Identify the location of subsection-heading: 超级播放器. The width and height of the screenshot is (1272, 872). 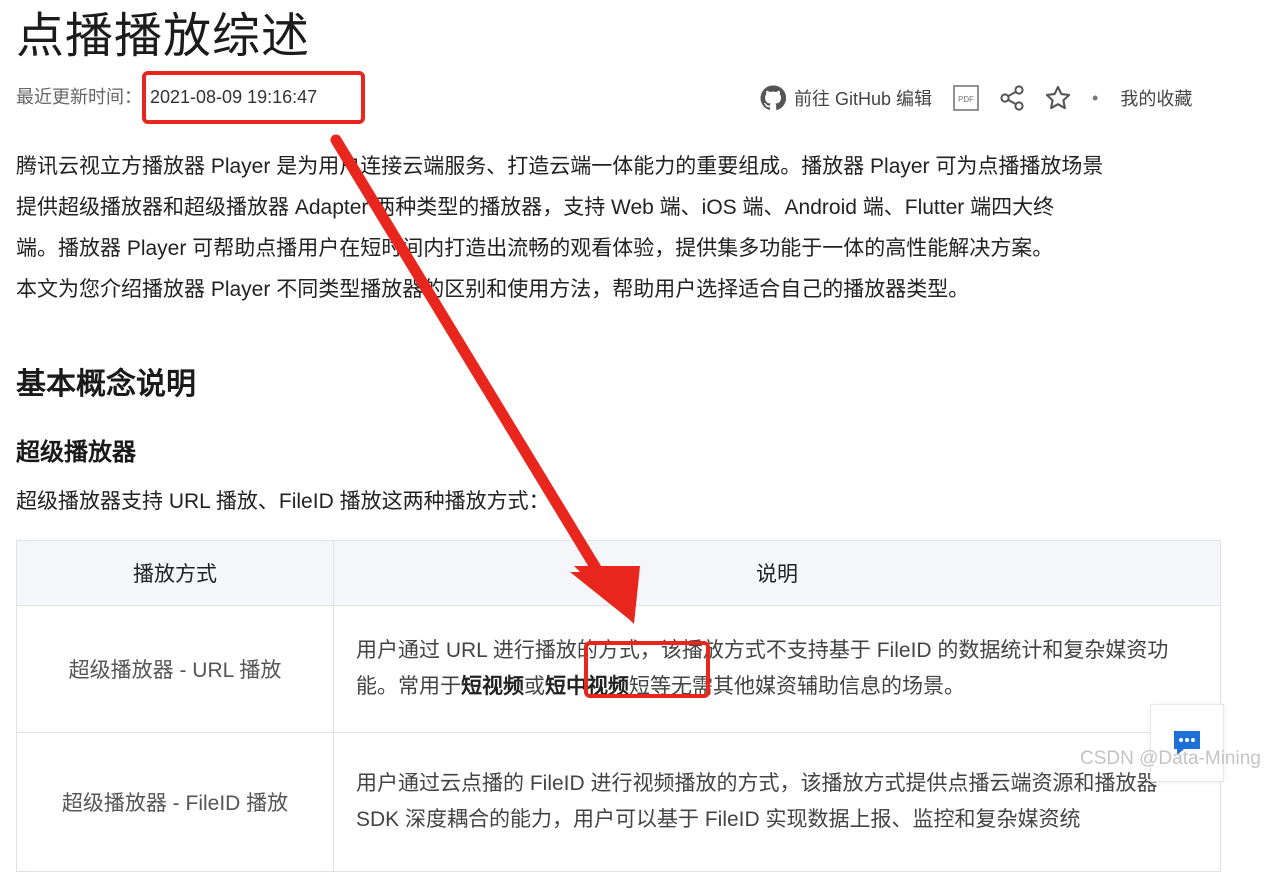
(76, 452).